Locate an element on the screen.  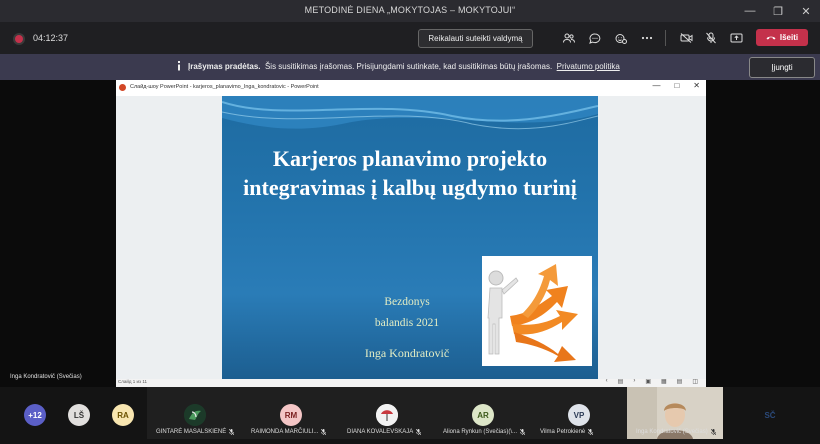
participant-name: Inga Kondratovič (Svečias) is located at coordinates (672, 432).